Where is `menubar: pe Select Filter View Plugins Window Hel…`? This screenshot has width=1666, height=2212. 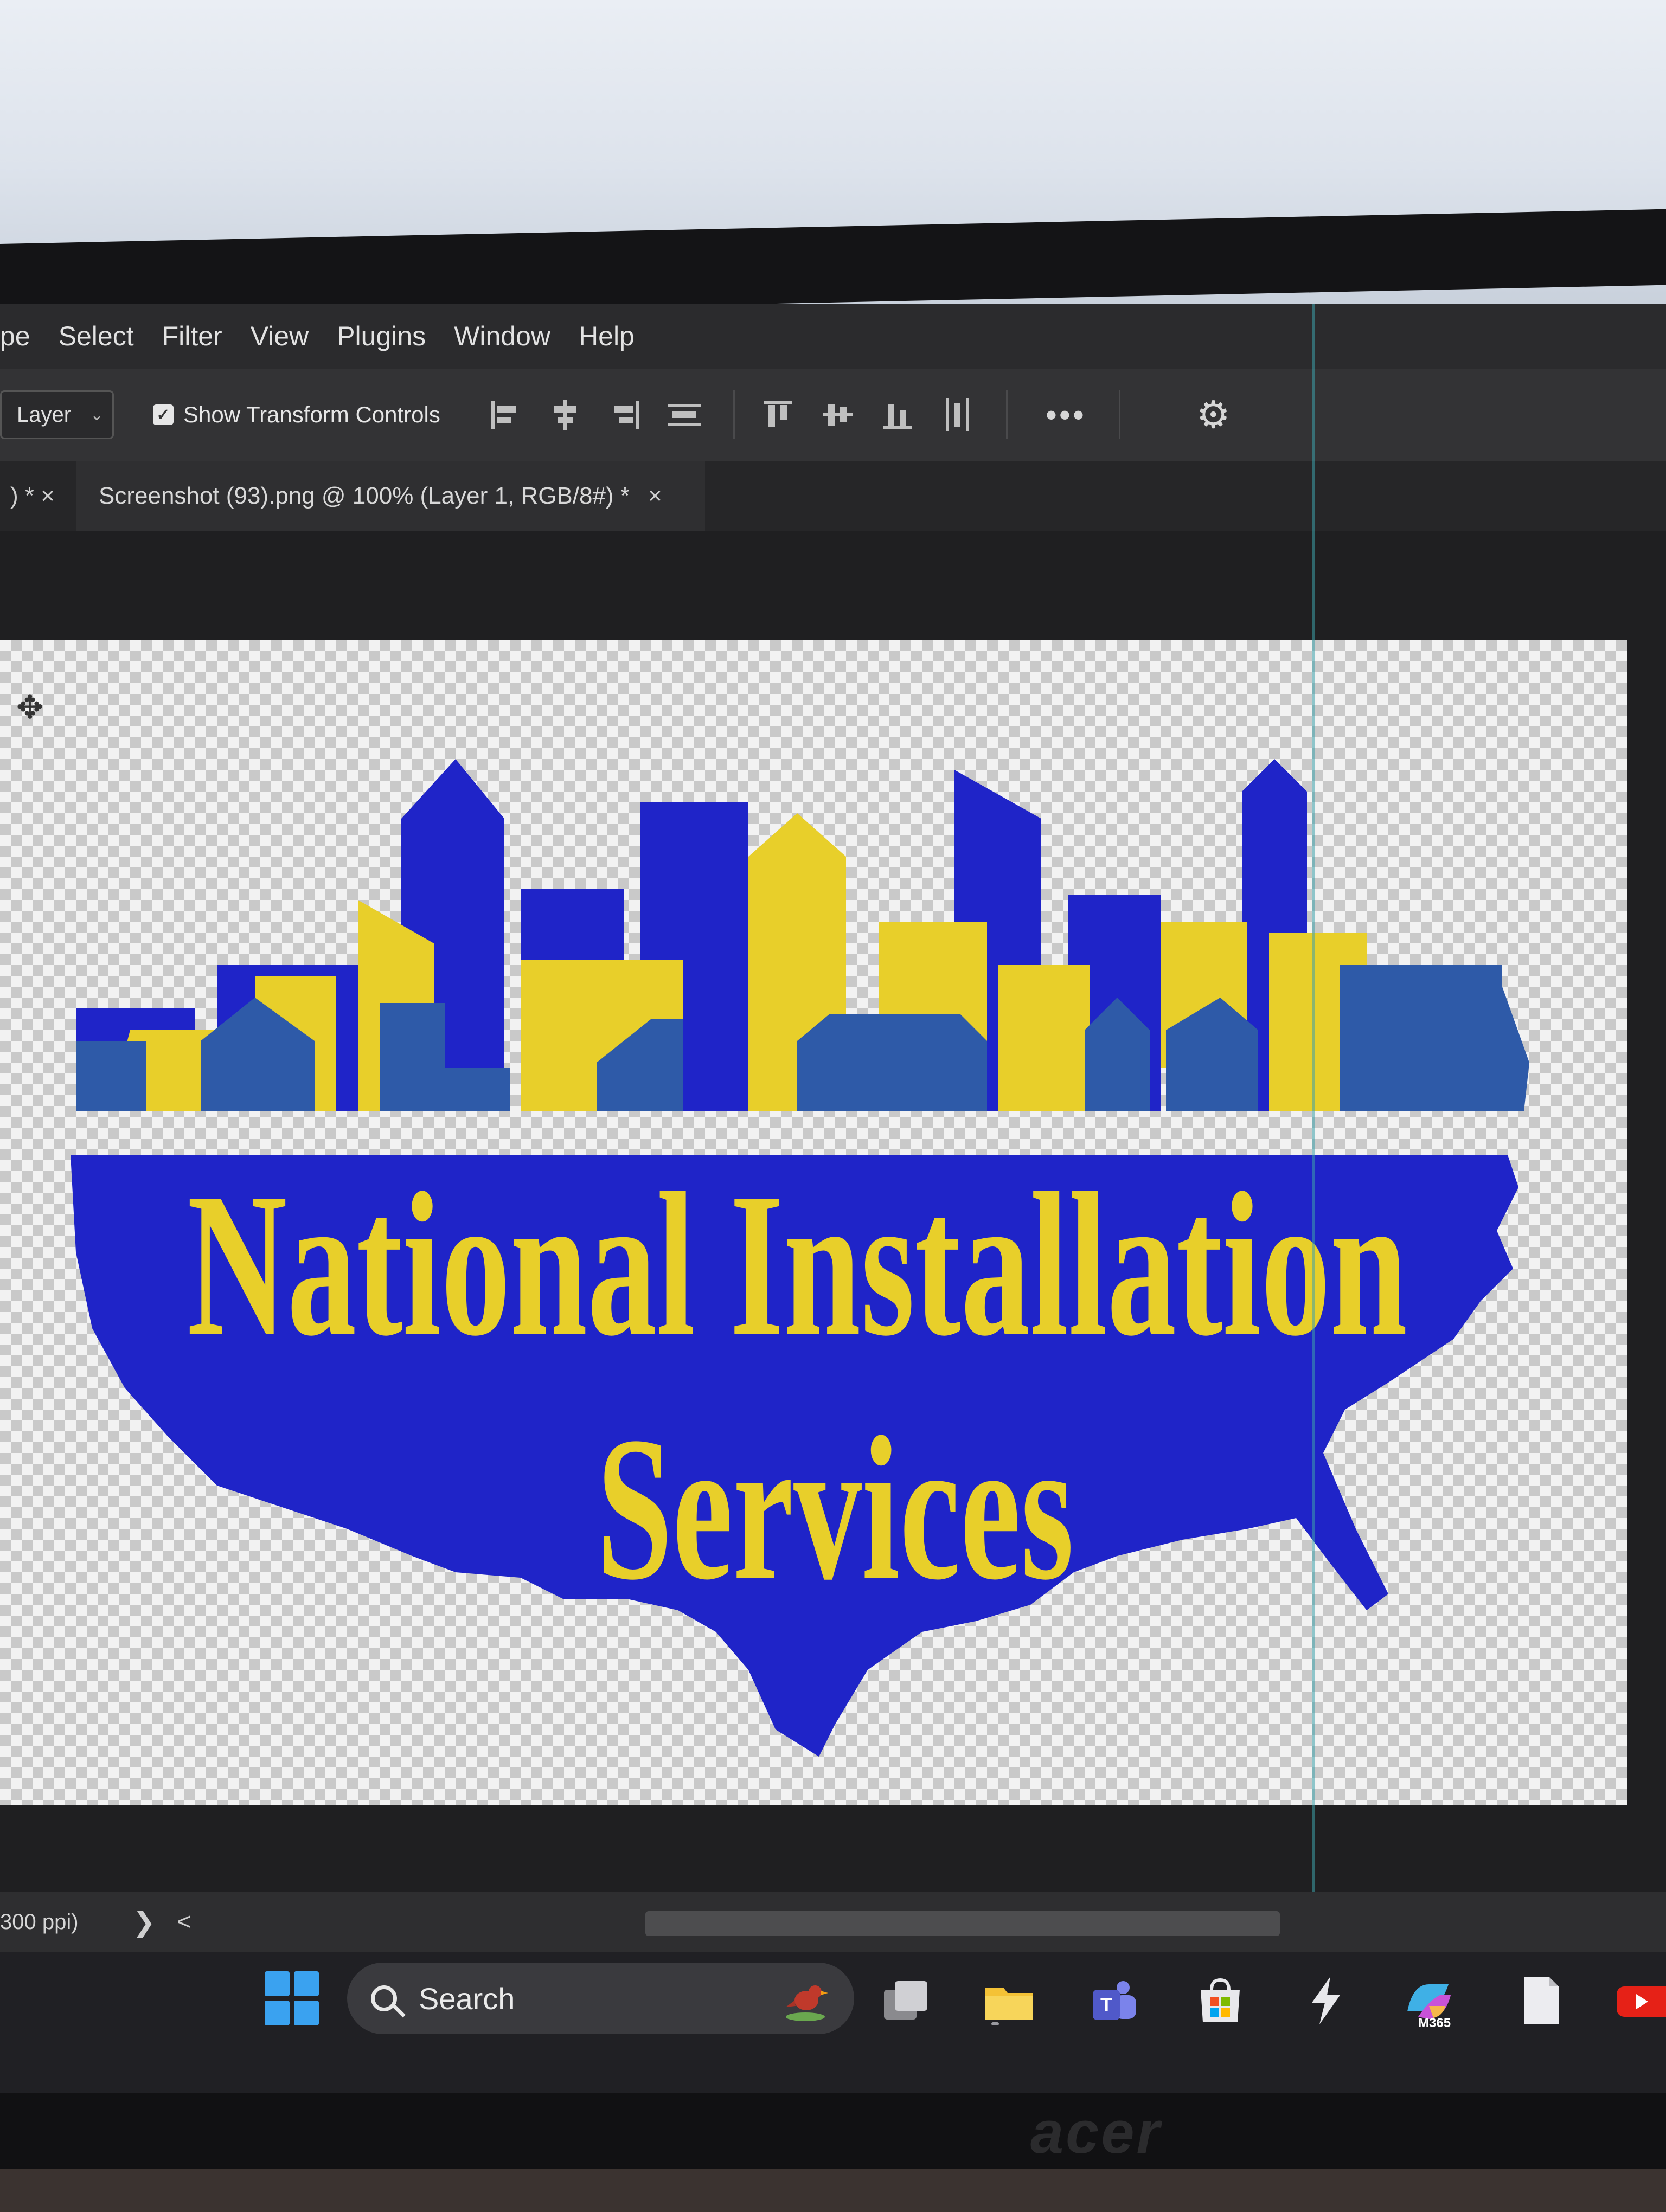 menubar: pe Select Filter View Plugins Window Hel… is located at coordinates (833, 336).